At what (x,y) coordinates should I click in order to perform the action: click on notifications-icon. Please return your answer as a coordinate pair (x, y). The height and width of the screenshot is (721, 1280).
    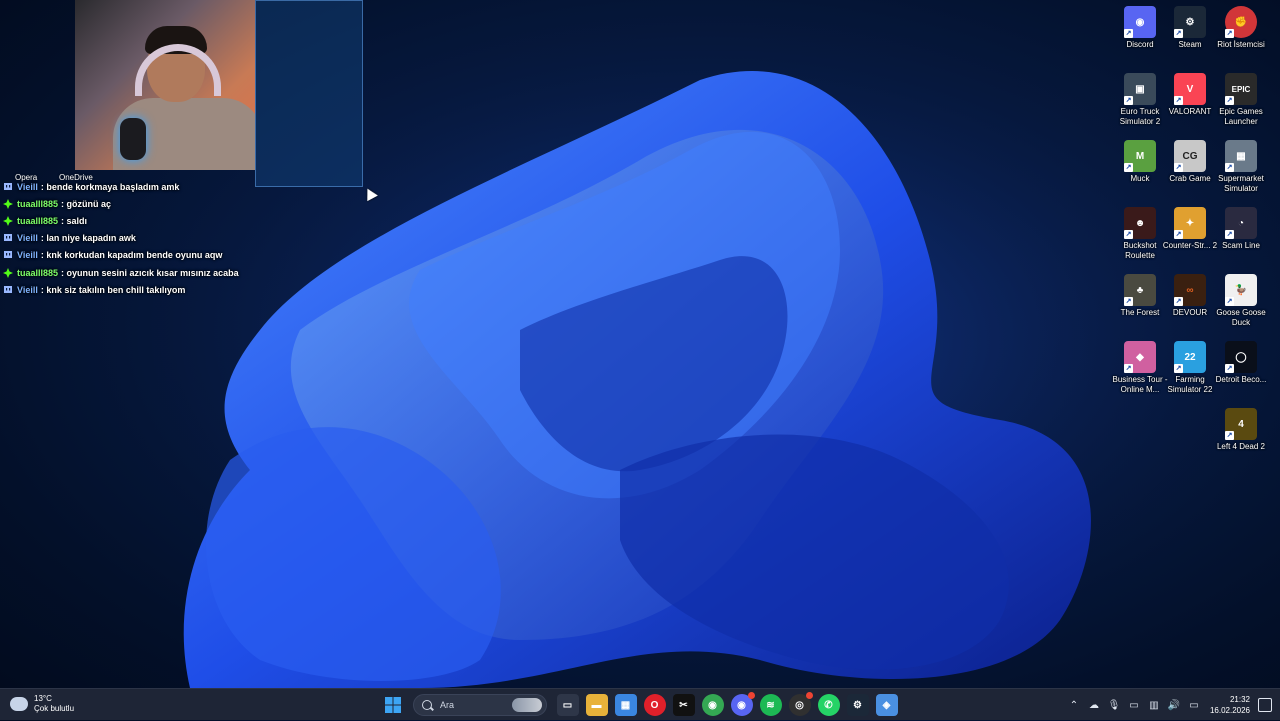
    Looking at the image, I should click on (1265, 705).